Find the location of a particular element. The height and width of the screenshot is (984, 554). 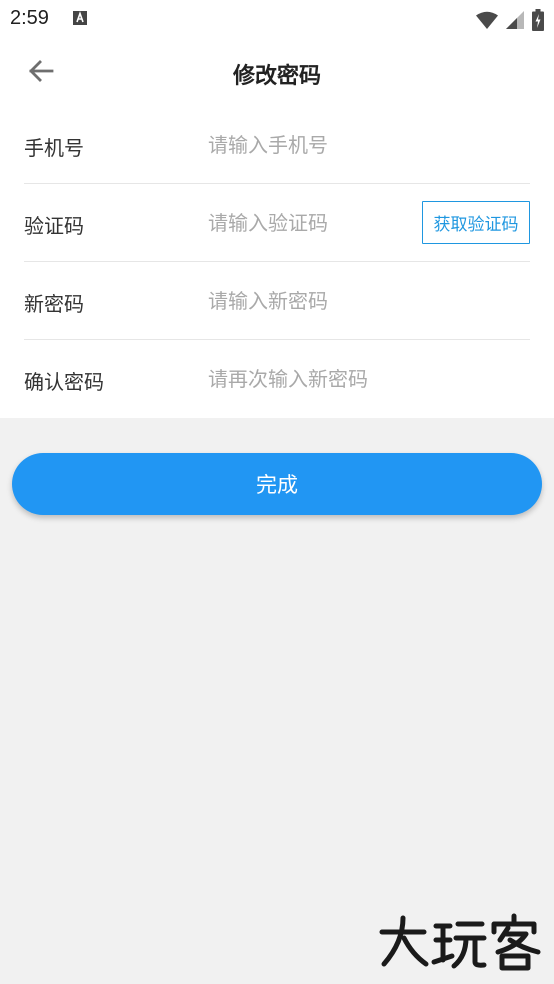

page-title: 修改密码 is located at coordinates (276, 76).